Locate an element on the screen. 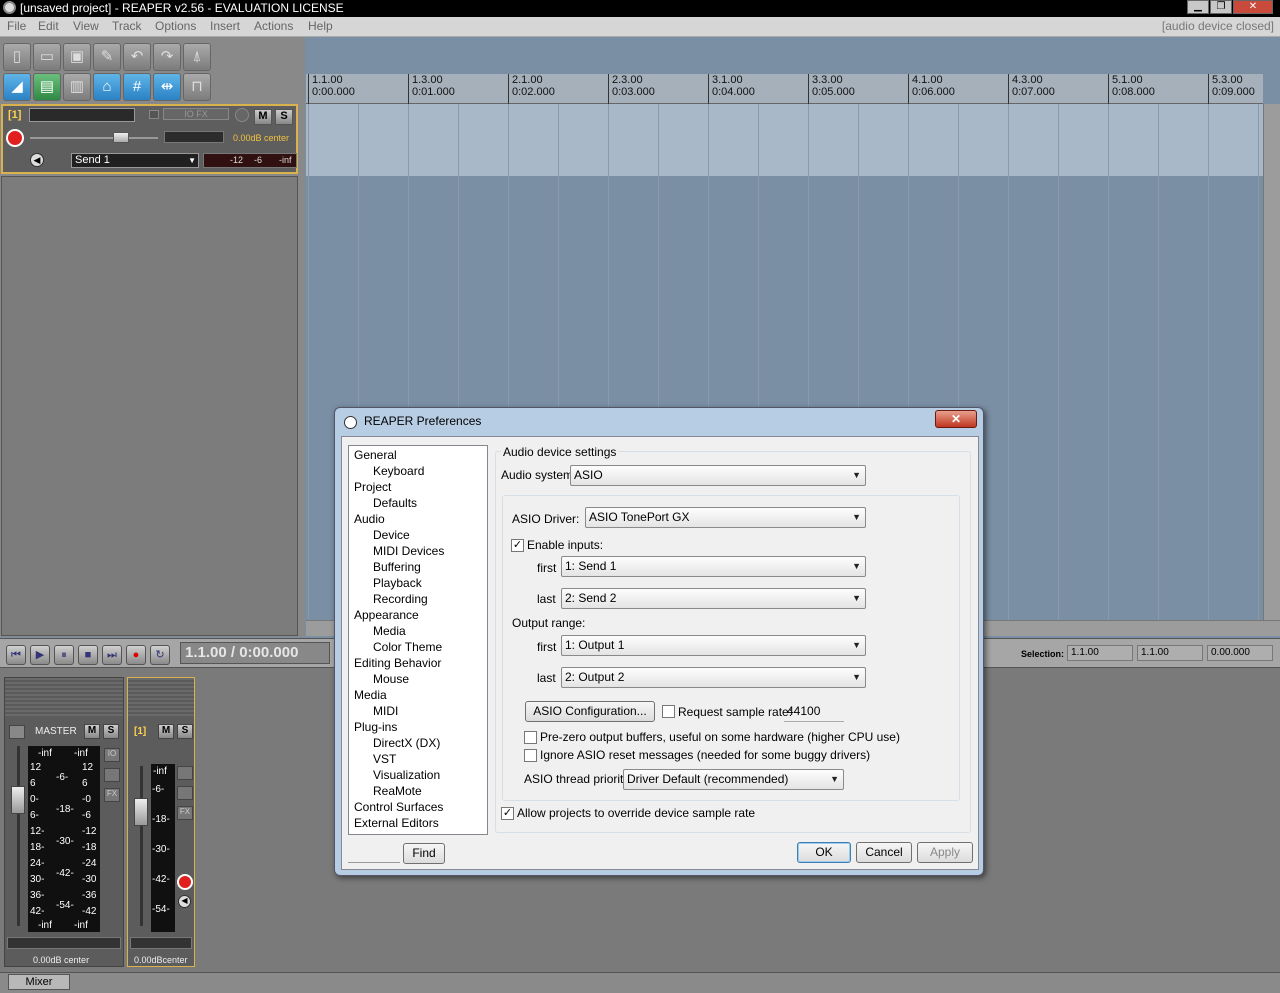  selection-end: 1.1.00 is located at coordinates (1170, 653).